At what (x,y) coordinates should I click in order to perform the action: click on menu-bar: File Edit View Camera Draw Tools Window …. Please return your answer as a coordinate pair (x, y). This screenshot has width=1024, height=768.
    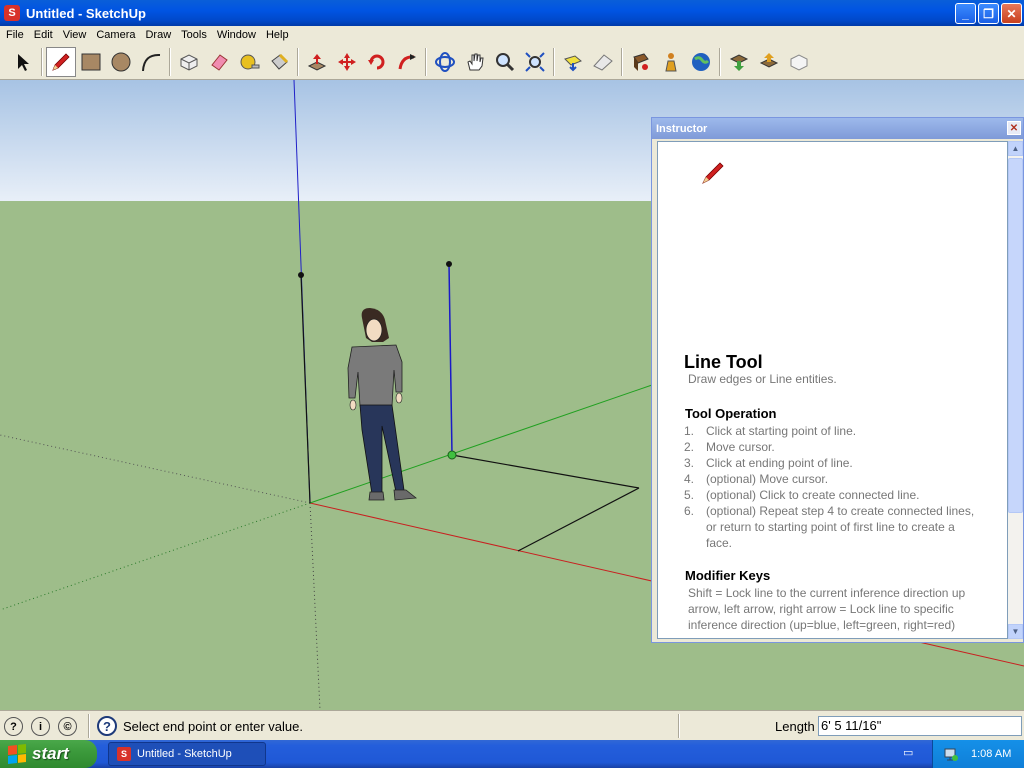
    Looking at the image, I should click on (512, 35).